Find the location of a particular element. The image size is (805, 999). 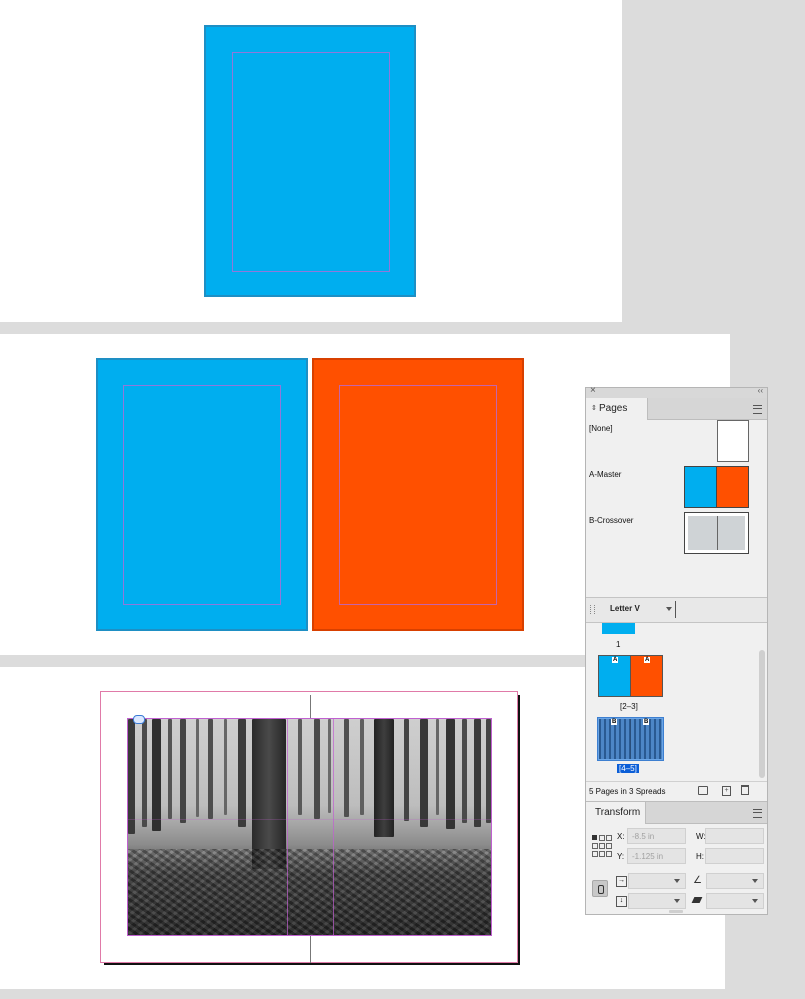

master-b-thumb is located at coordinates (716, 533).